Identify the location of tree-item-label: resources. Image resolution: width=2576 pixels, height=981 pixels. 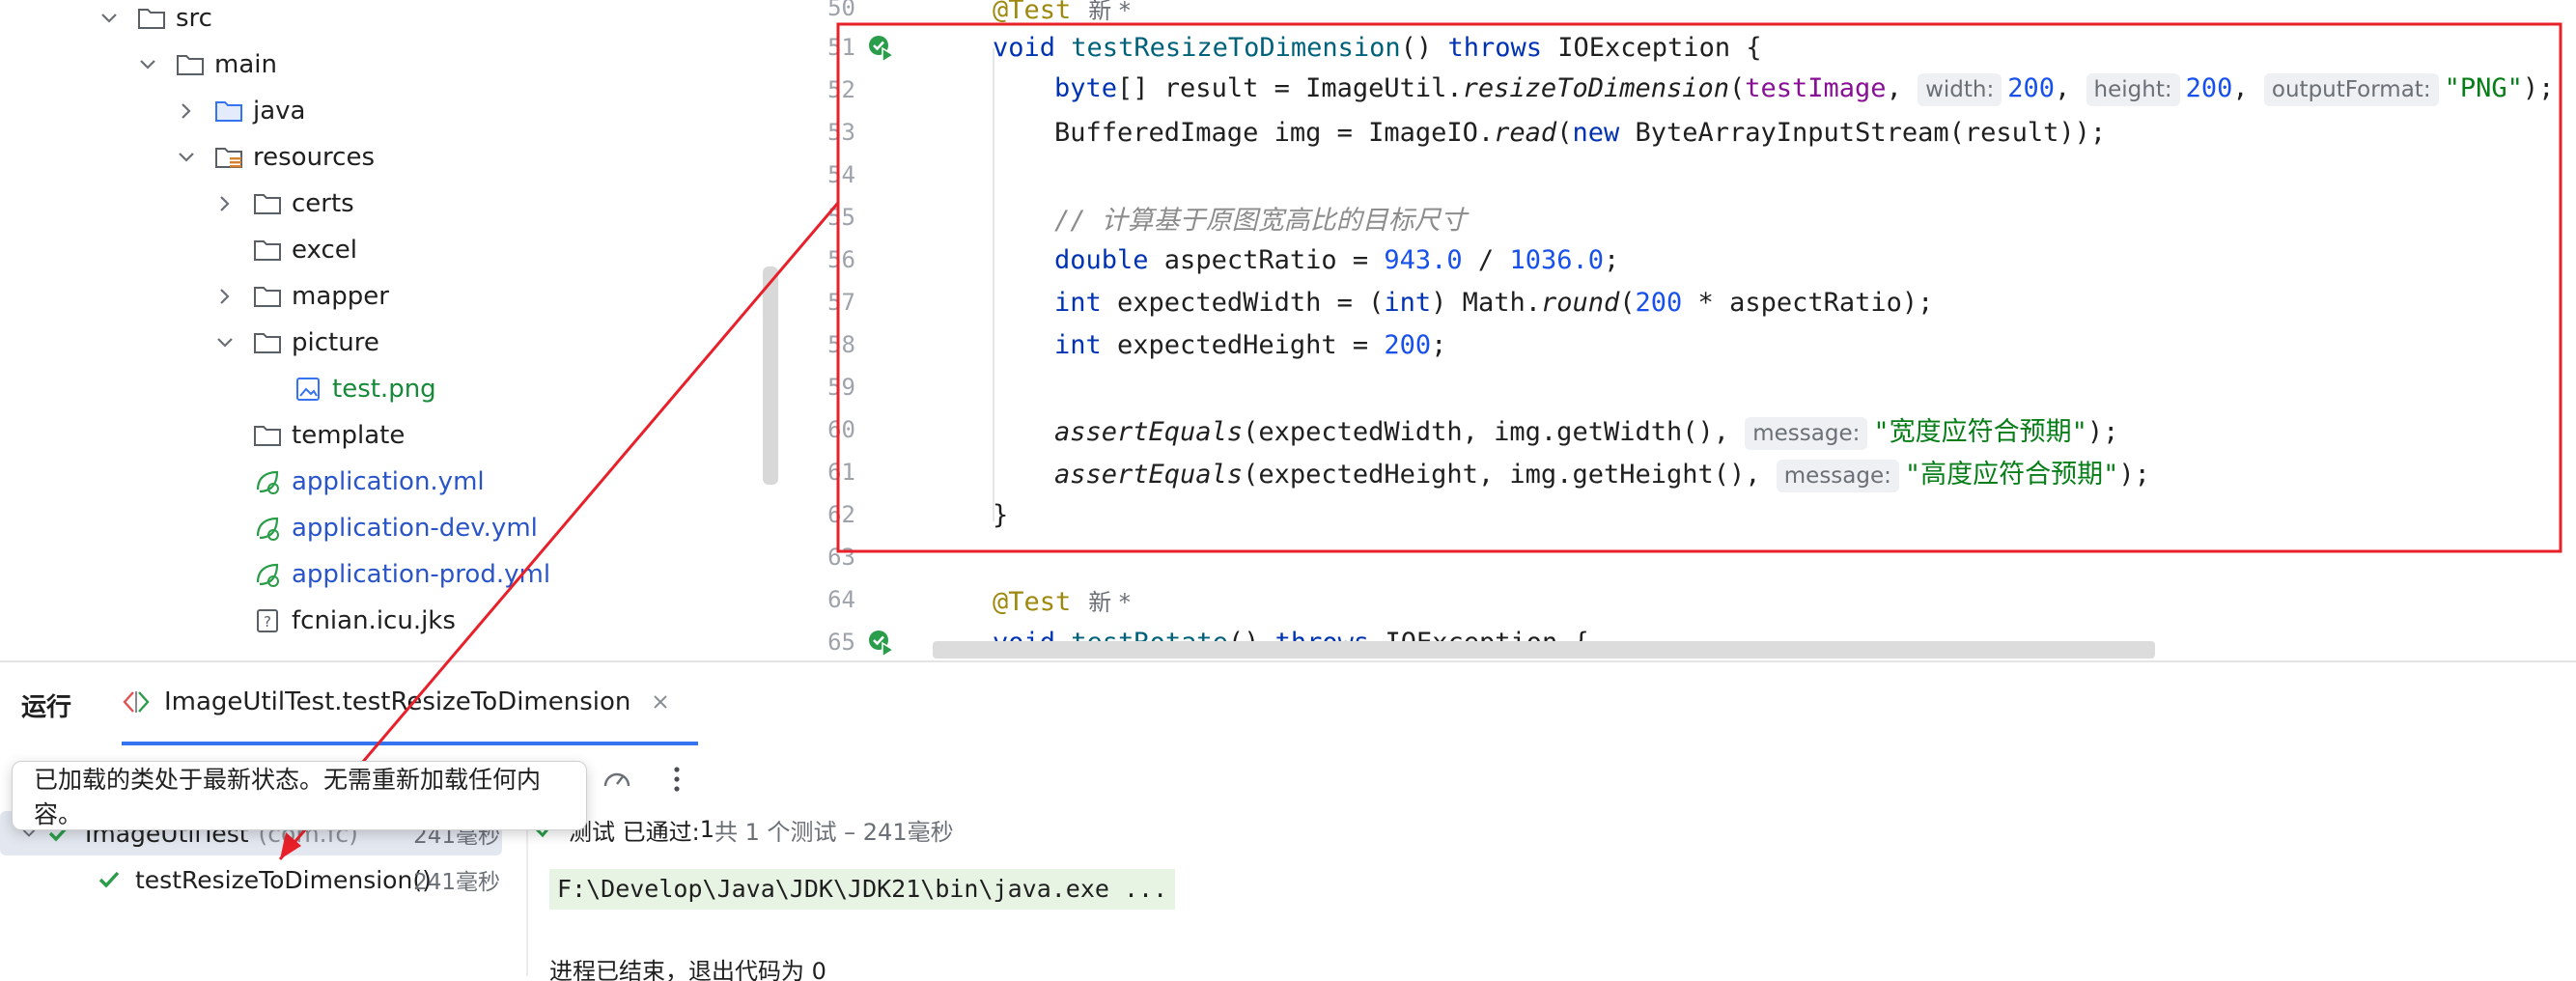
(315, 157).